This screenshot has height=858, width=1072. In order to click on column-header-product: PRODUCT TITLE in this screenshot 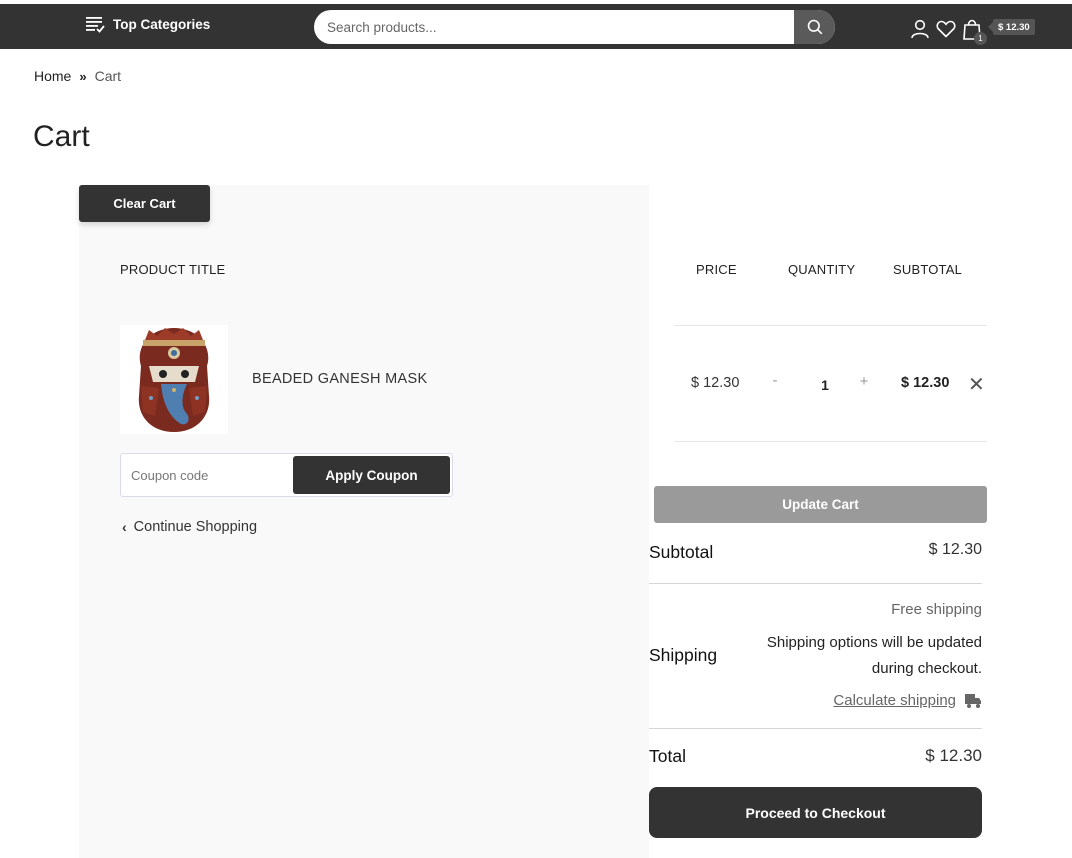, I will do `click(173, 269)`.